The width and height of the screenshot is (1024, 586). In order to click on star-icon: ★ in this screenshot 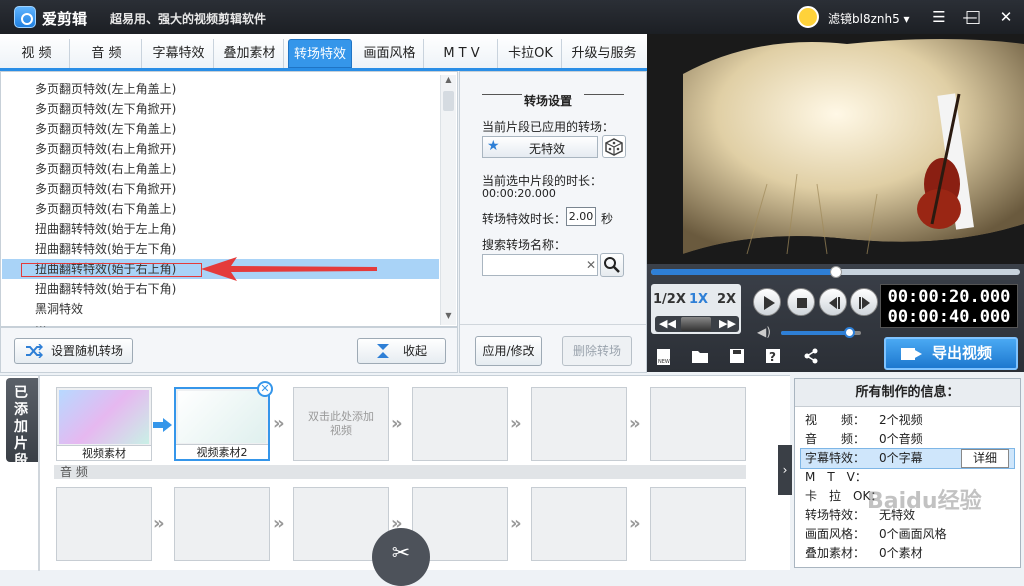, I will do `click(493, 146)`.